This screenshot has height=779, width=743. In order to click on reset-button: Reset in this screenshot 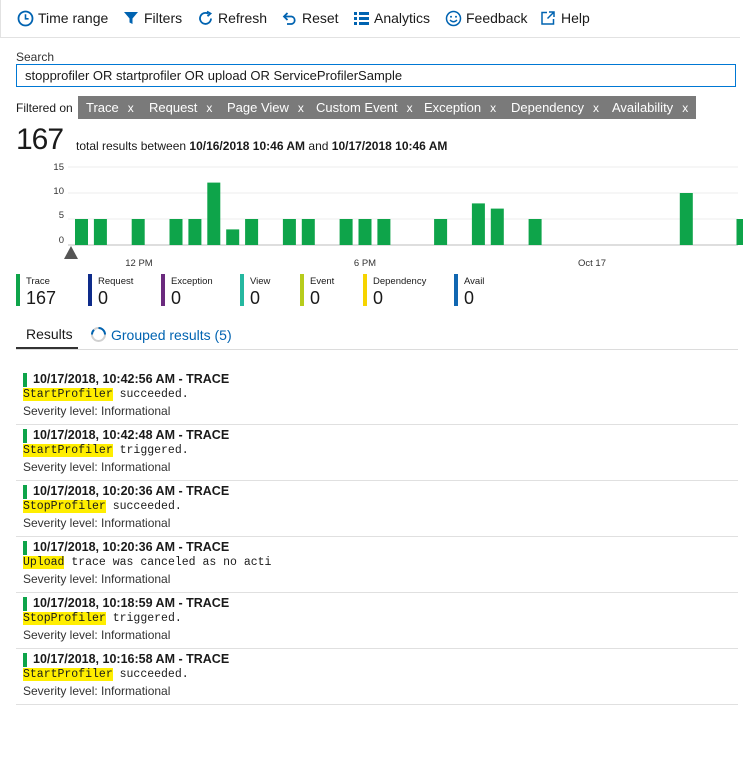, I will do `click(309, 18)`.